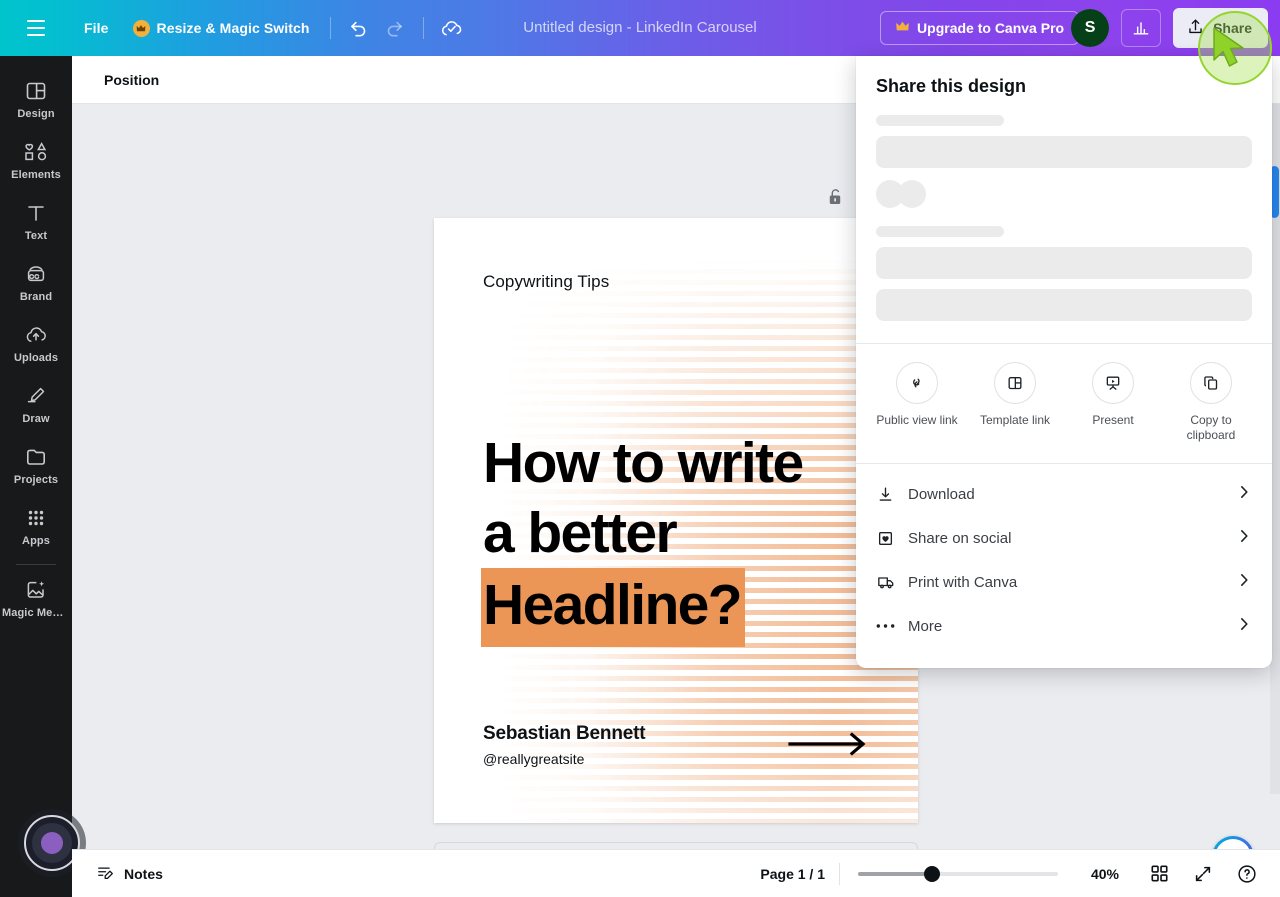  I want to click on skeleton-avatar-group, so click(1074, 194).